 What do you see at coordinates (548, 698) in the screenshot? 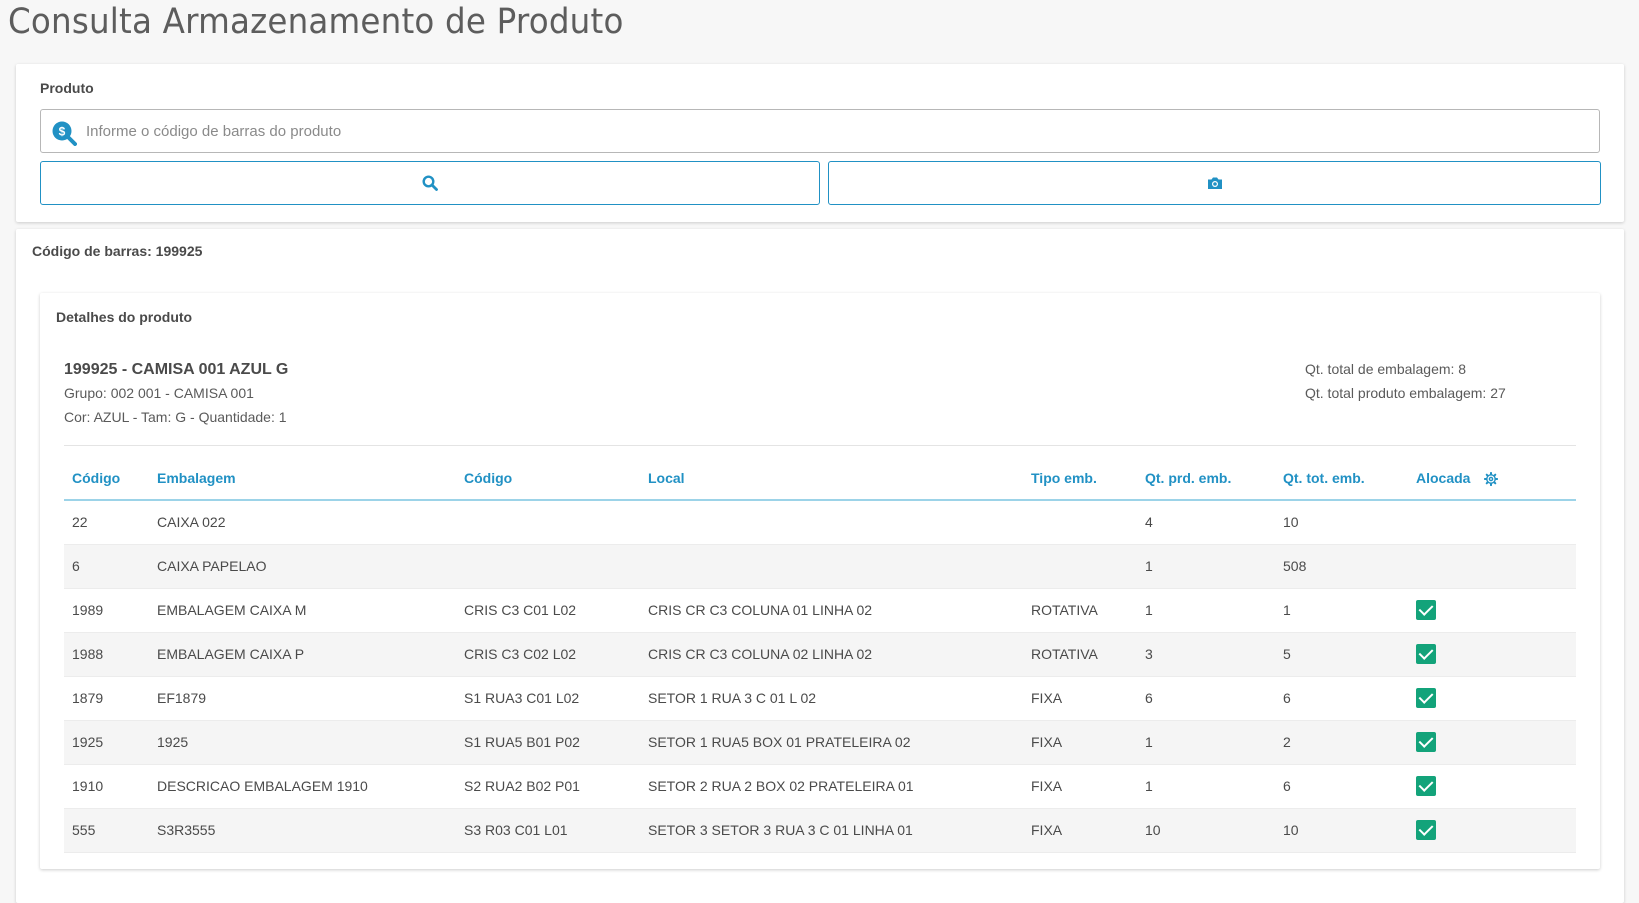
I see `cell-codigo-local: S1 RUA3 C01 L02` at bounding box center [548, 698].